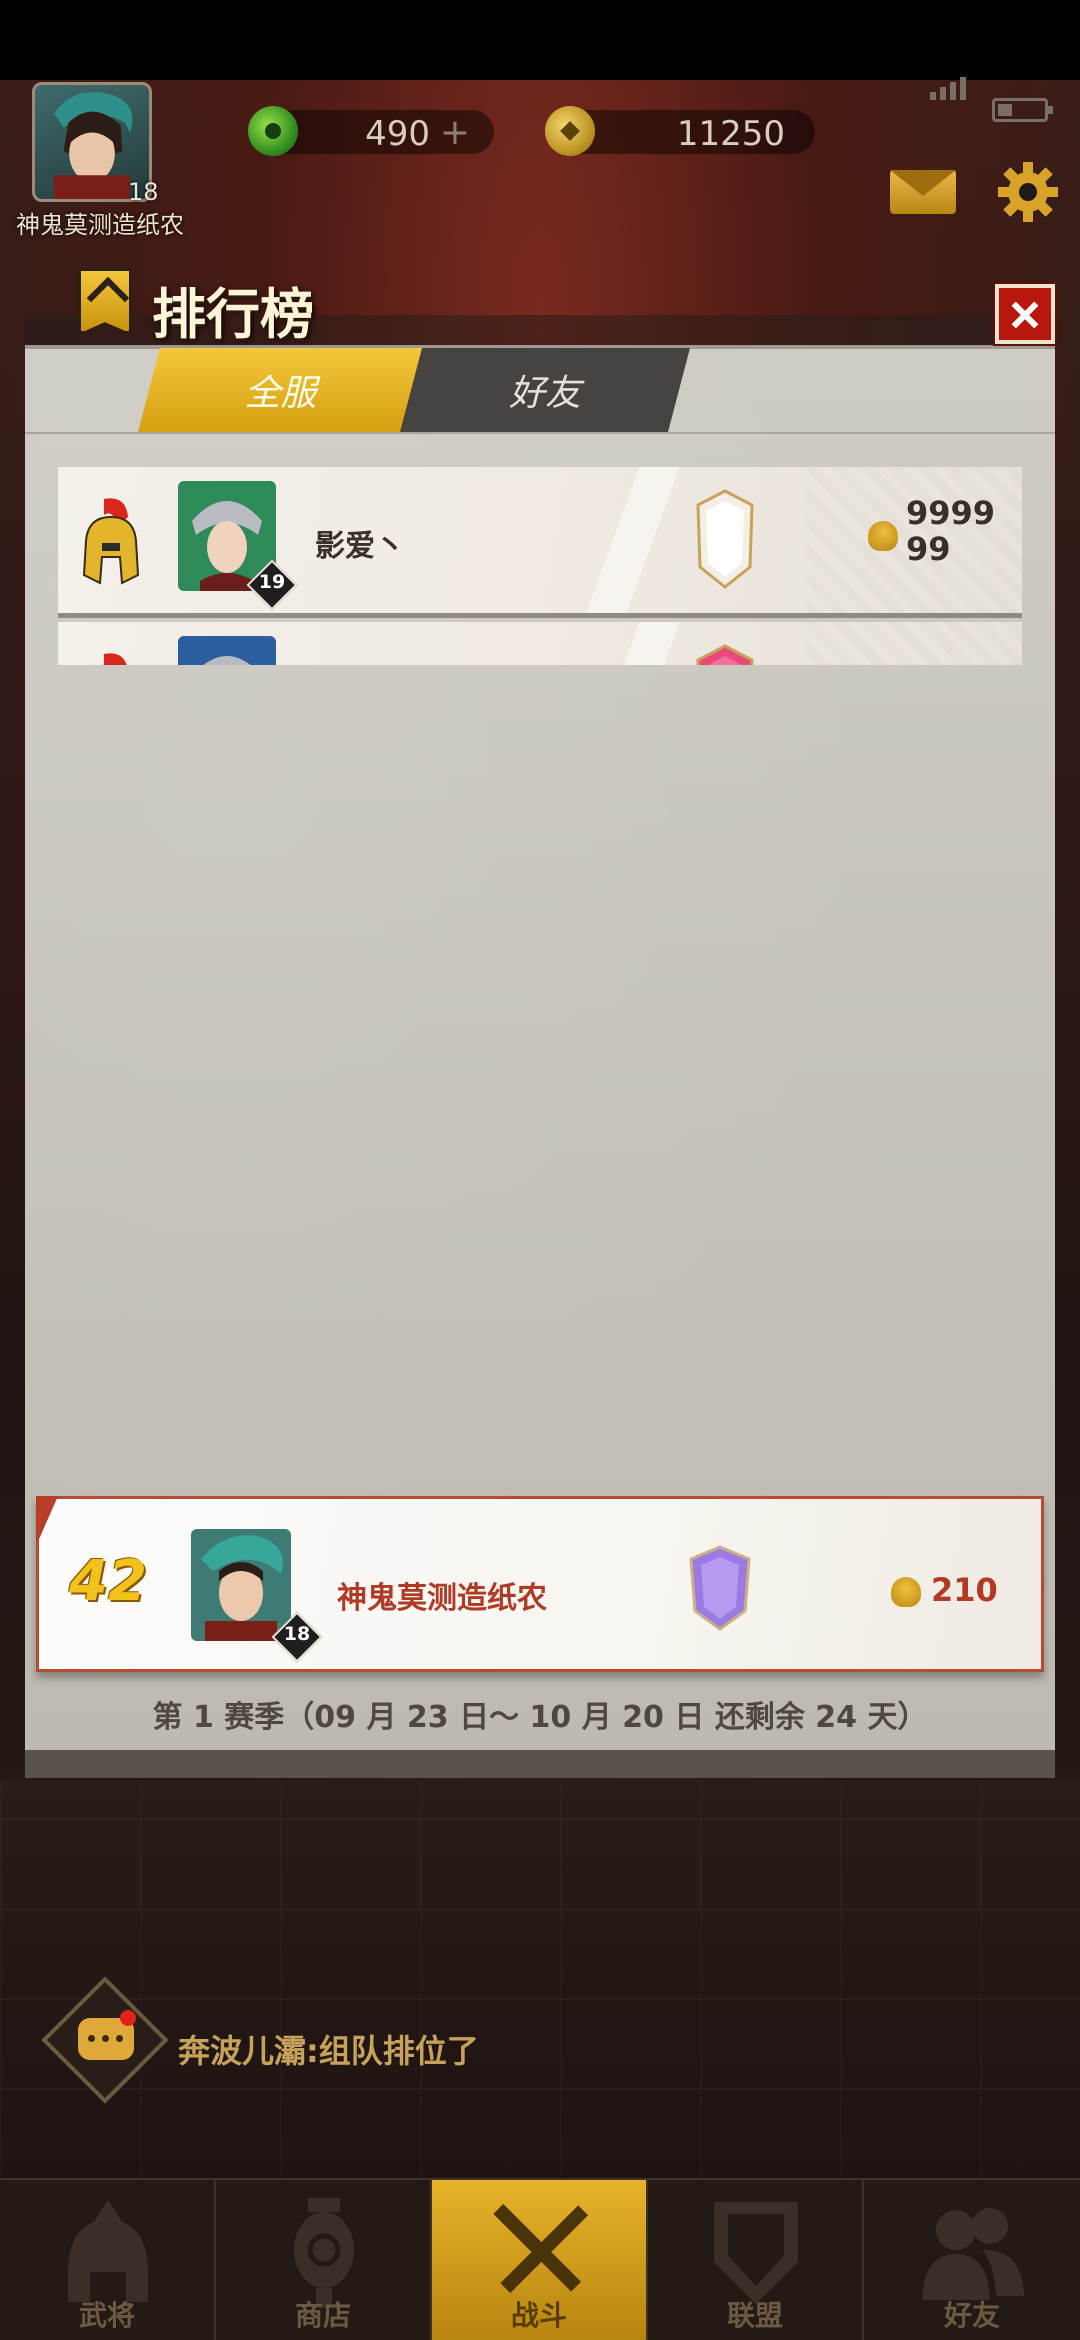 This screenshot has width=1080, height=2340. What do you see at coordinates (143, 192) in the screenshot?
I see `player-level: 18` at bounding box center [143, 192].